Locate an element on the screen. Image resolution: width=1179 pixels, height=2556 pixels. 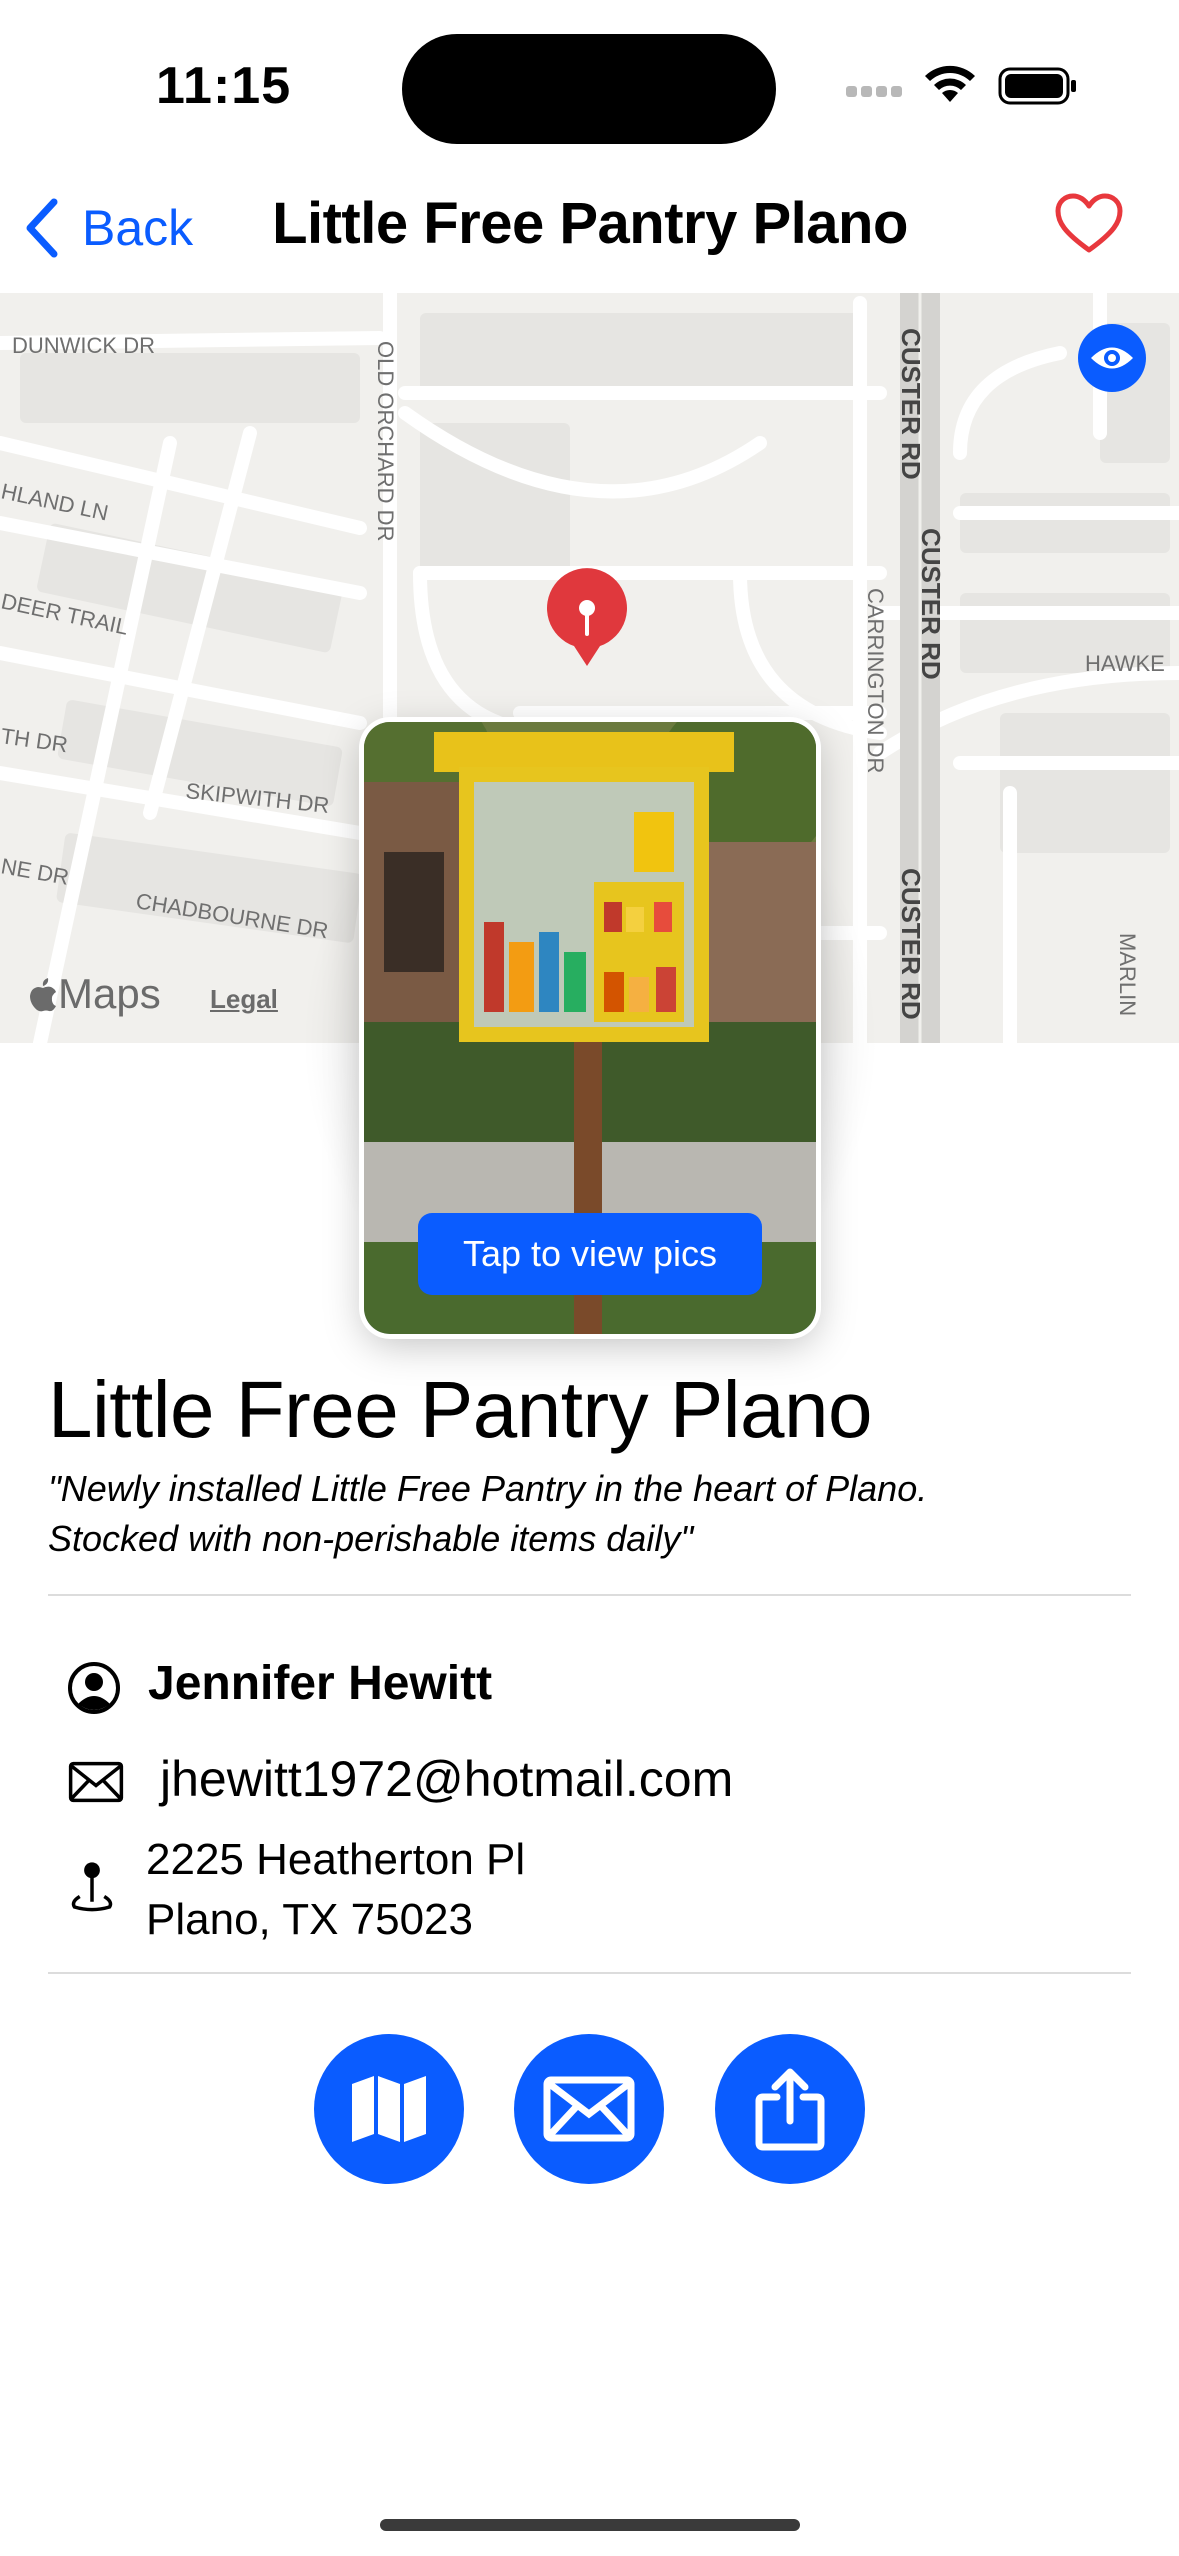
chevron-left-icon is located at coordinates (42, 228).